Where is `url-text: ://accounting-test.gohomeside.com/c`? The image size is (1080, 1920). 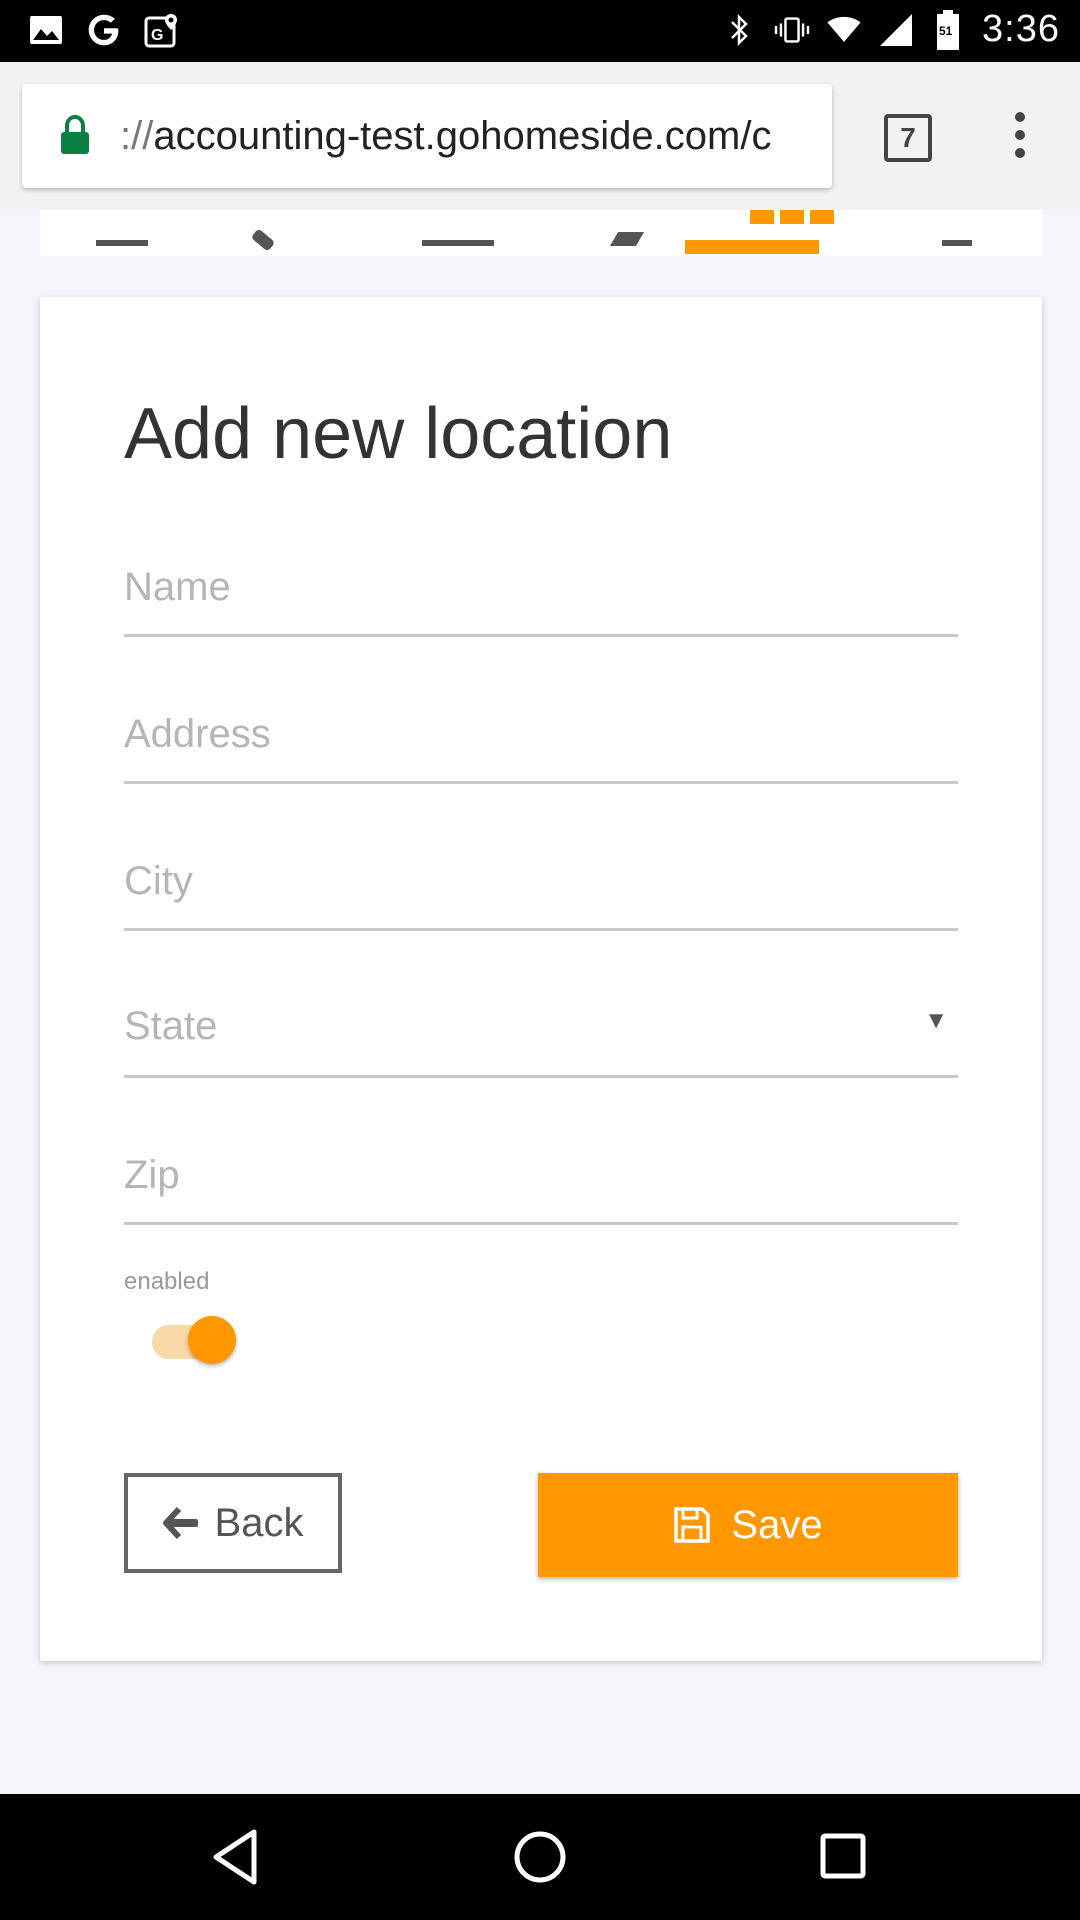
url-text: ://accounting-test.gohomeside.com/c is located at coordinates (470, 136).